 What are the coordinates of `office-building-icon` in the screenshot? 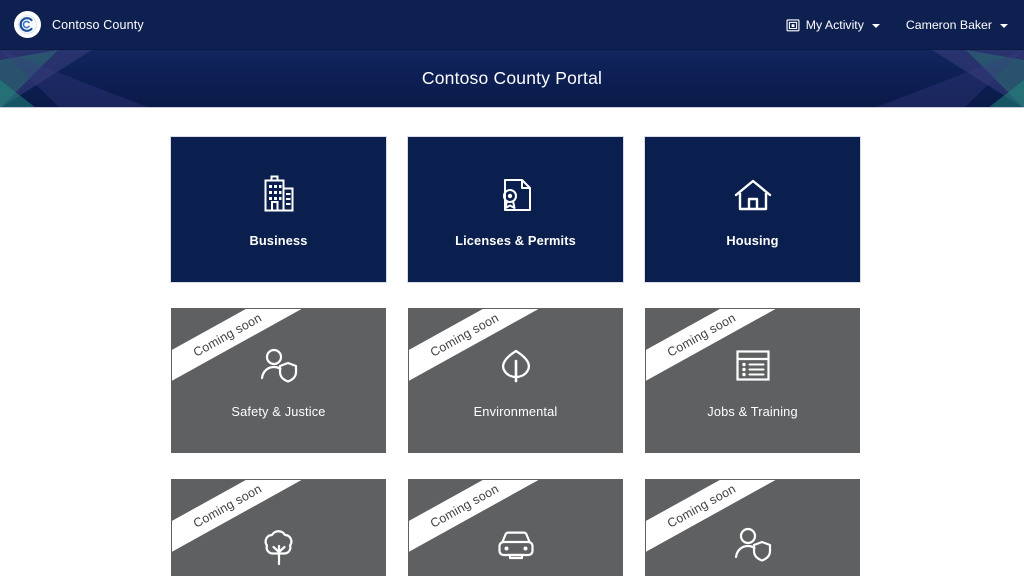 It's located at (279, 195).